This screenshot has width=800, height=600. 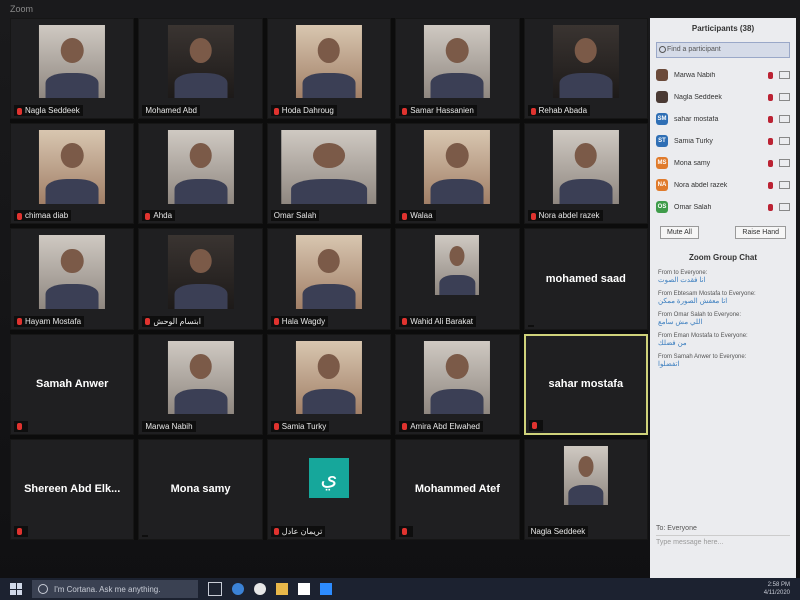 I want to click on participant-avatar: OS, so click(x=662, y=207).